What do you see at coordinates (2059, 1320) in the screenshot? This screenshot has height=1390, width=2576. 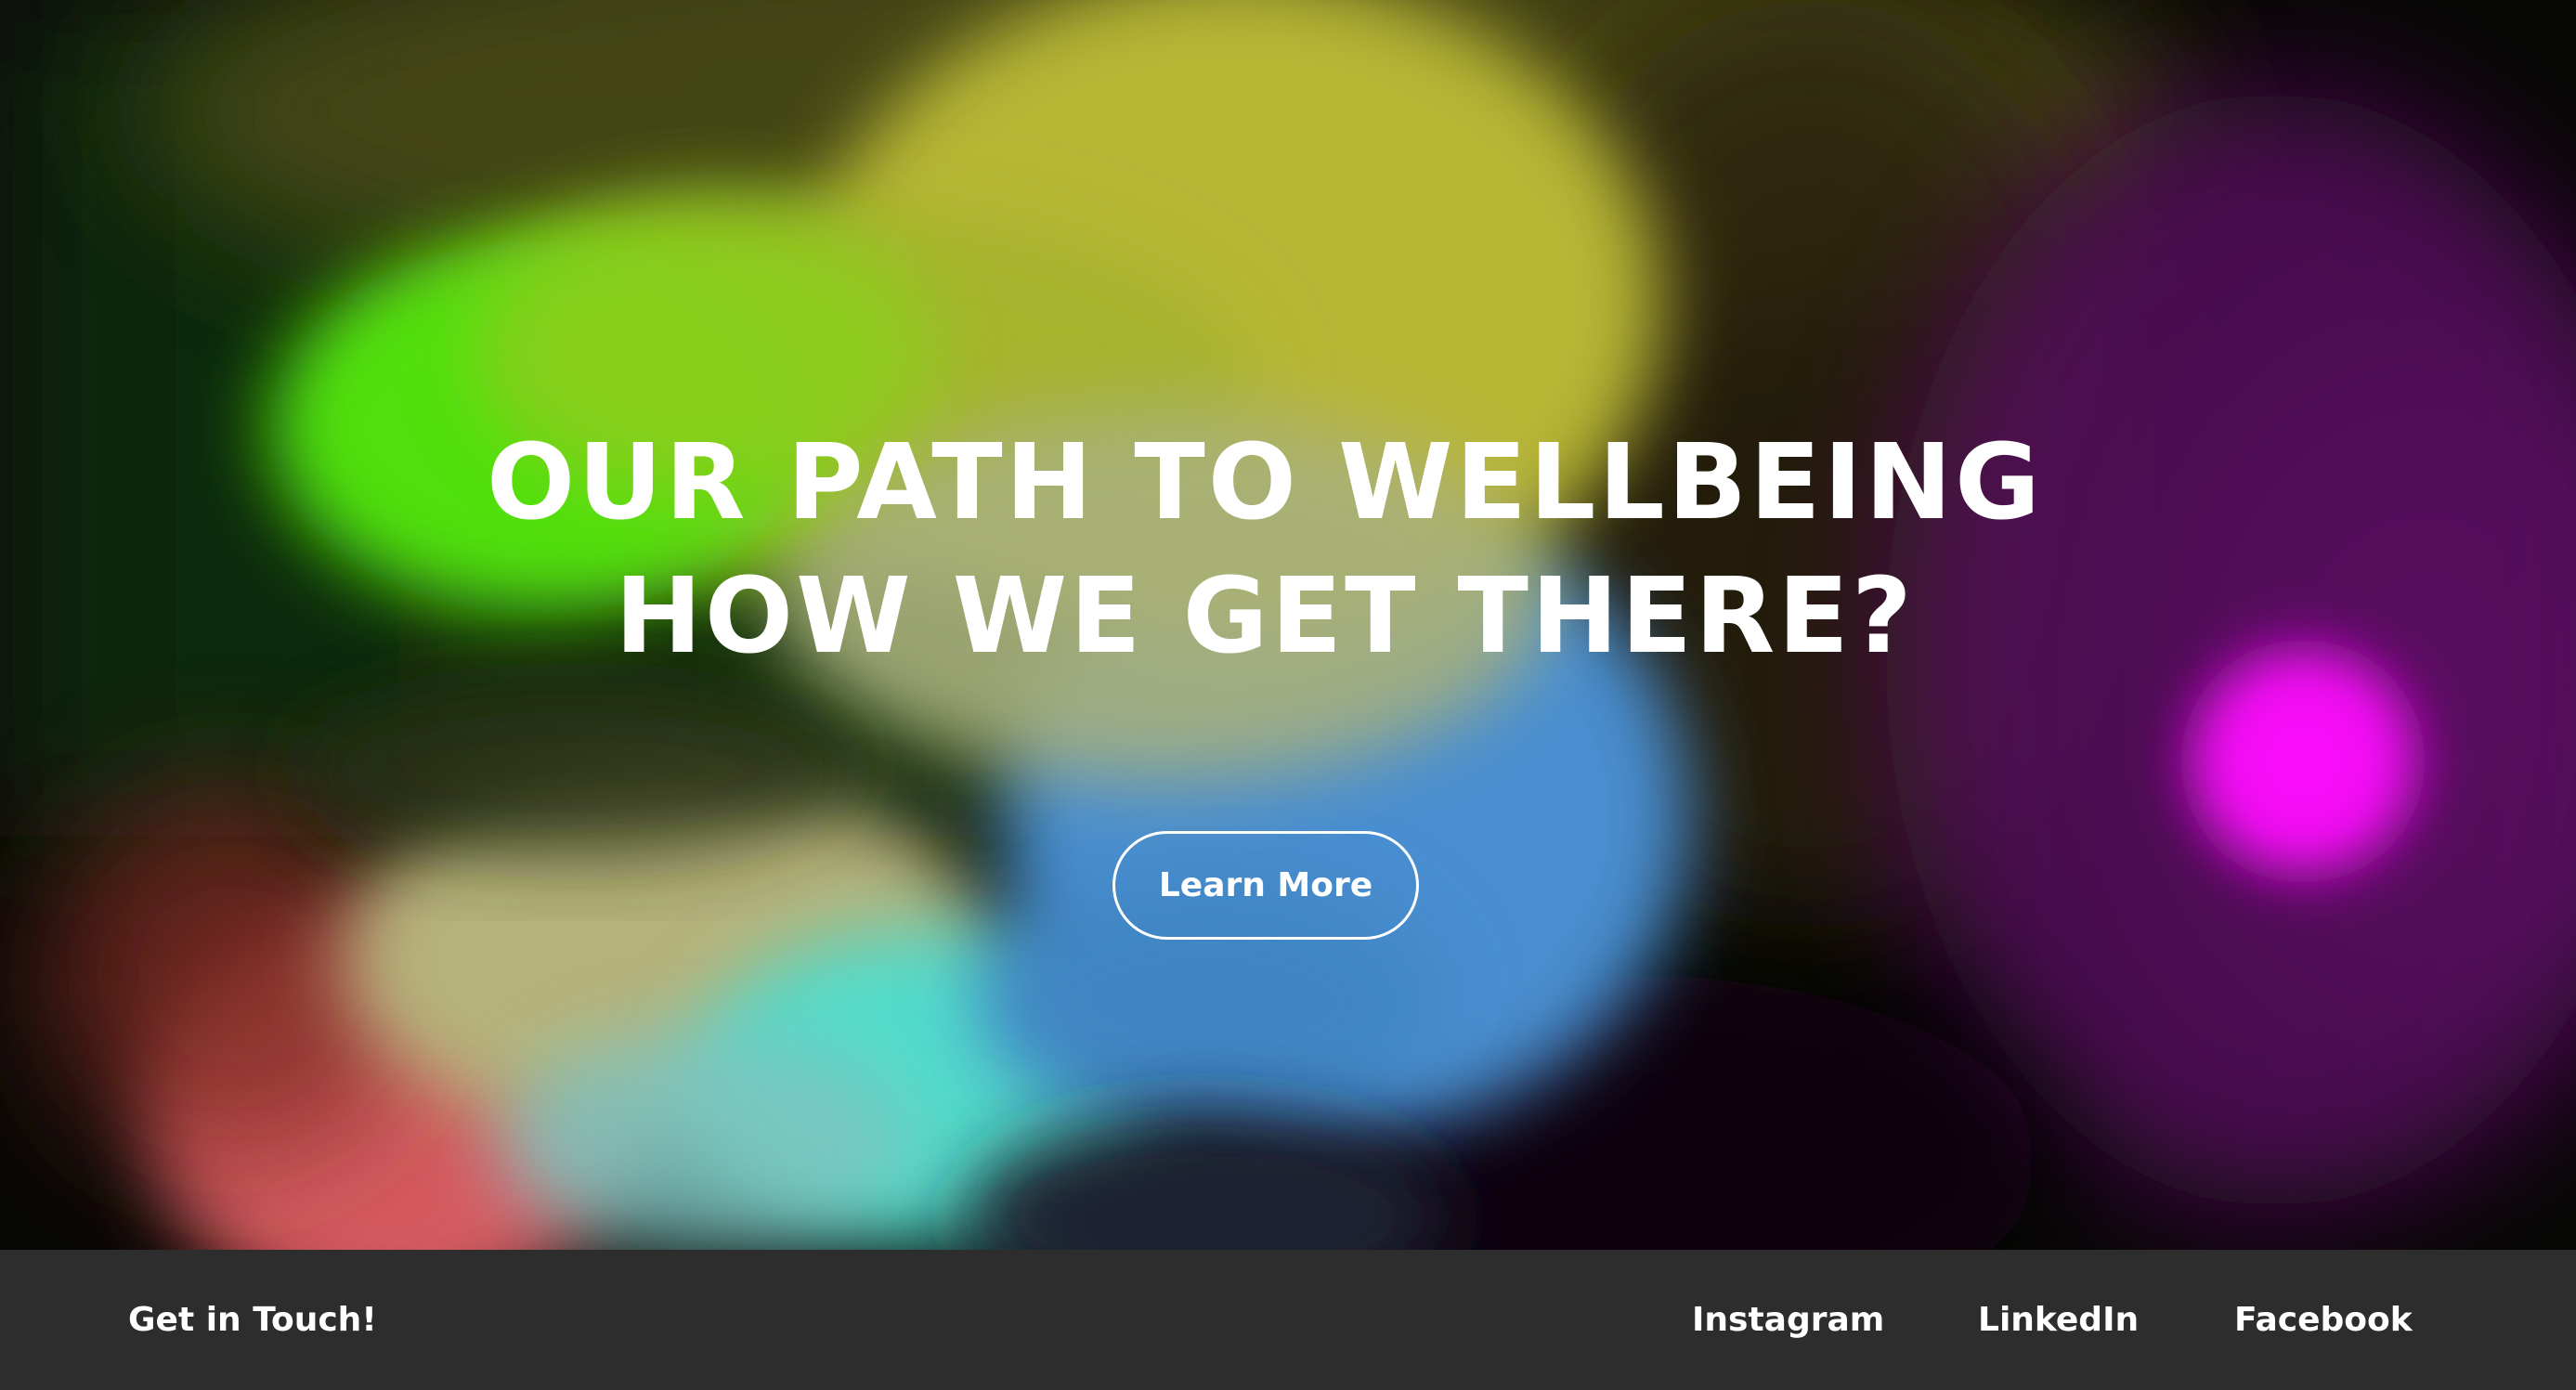 I see `linkedin-link: LinkedIn` at bounding box center [2059, 1320].